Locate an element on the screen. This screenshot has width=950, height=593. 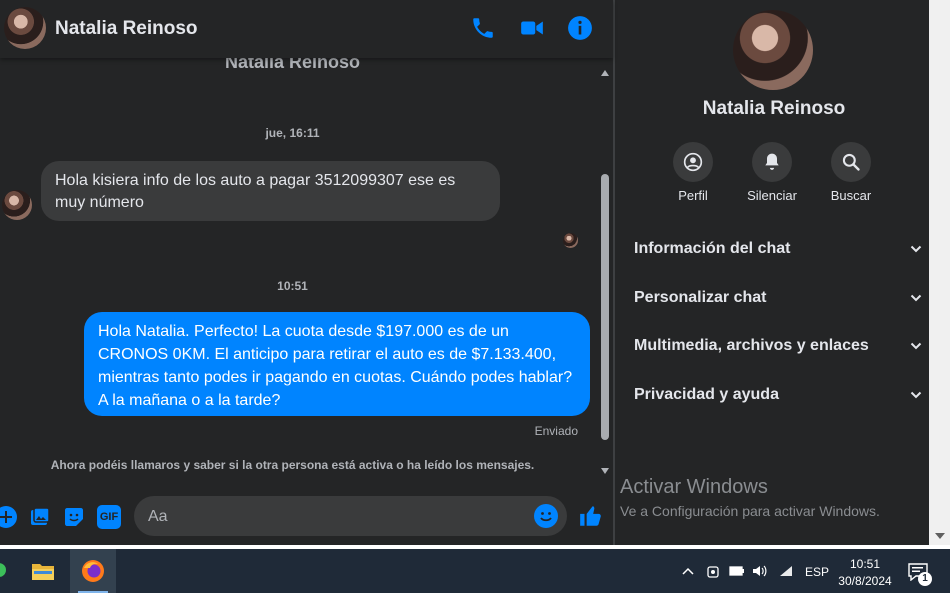
profile-label: Perfil is located at coordinates (693, 195).